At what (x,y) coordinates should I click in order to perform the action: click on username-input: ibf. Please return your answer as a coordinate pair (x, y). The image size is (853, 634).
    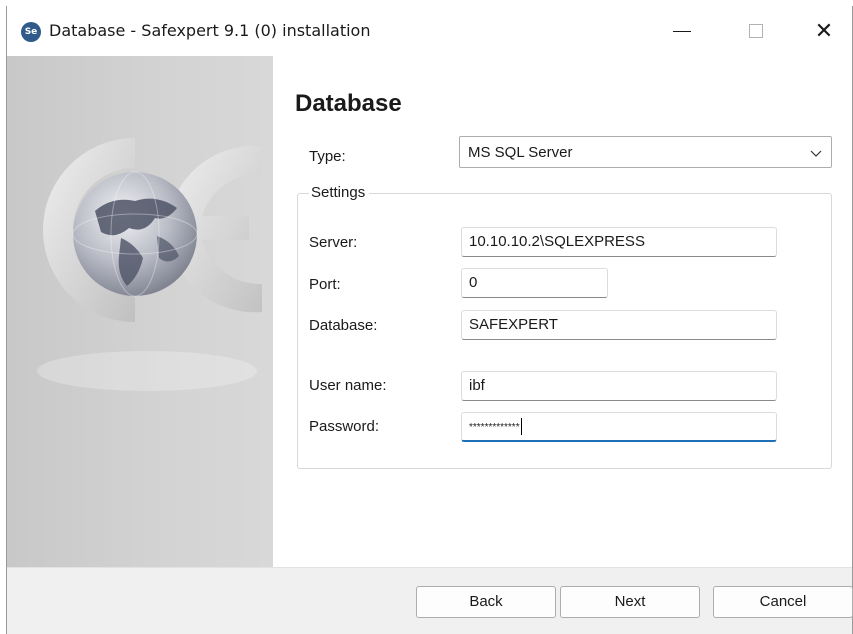
    Looking at the image, I should click on (619, 386).